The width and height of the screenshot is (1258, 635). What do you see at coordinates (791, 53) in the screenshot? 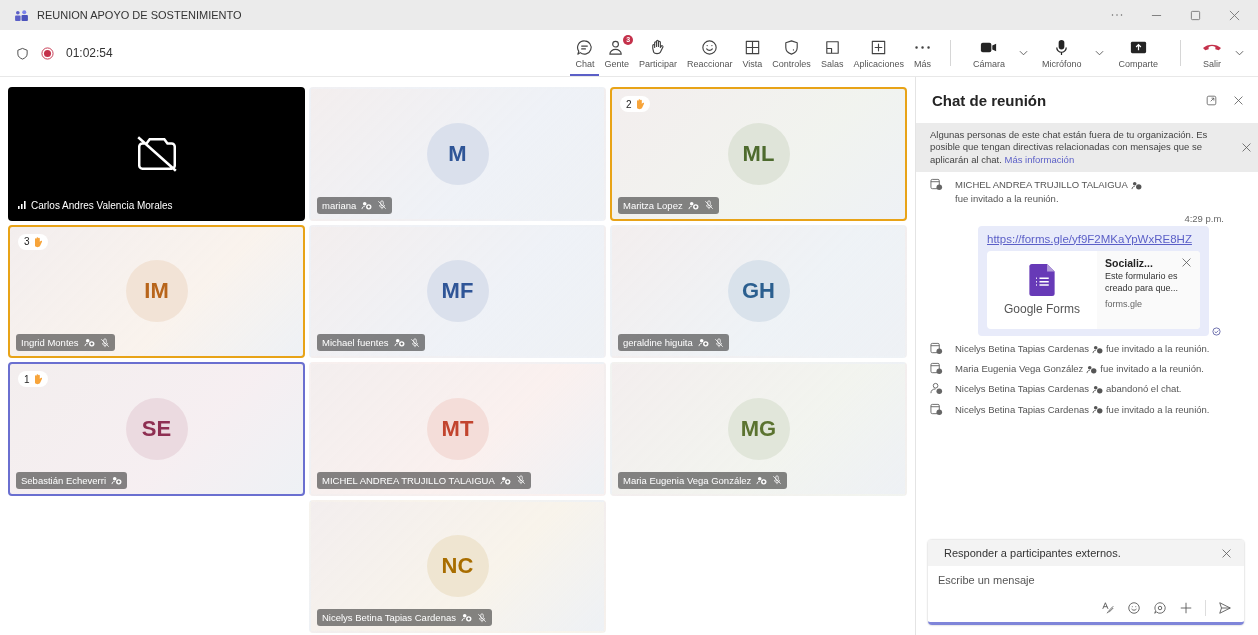
I see `toolbar-tab: Controles` at bounding box center [791, 53].